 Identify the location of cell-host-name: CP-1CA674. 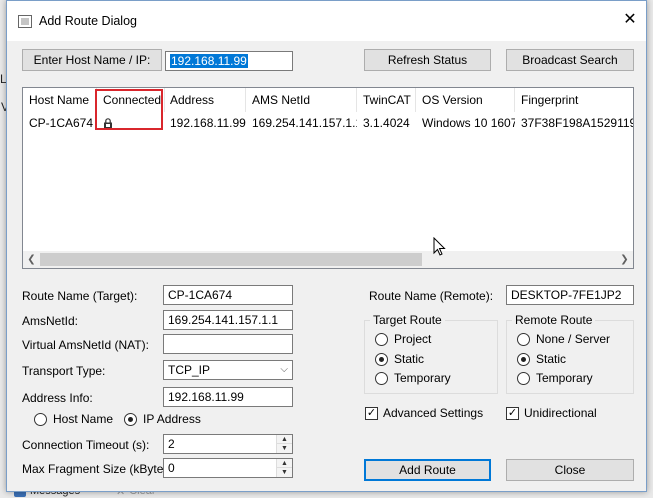
(61, 123).